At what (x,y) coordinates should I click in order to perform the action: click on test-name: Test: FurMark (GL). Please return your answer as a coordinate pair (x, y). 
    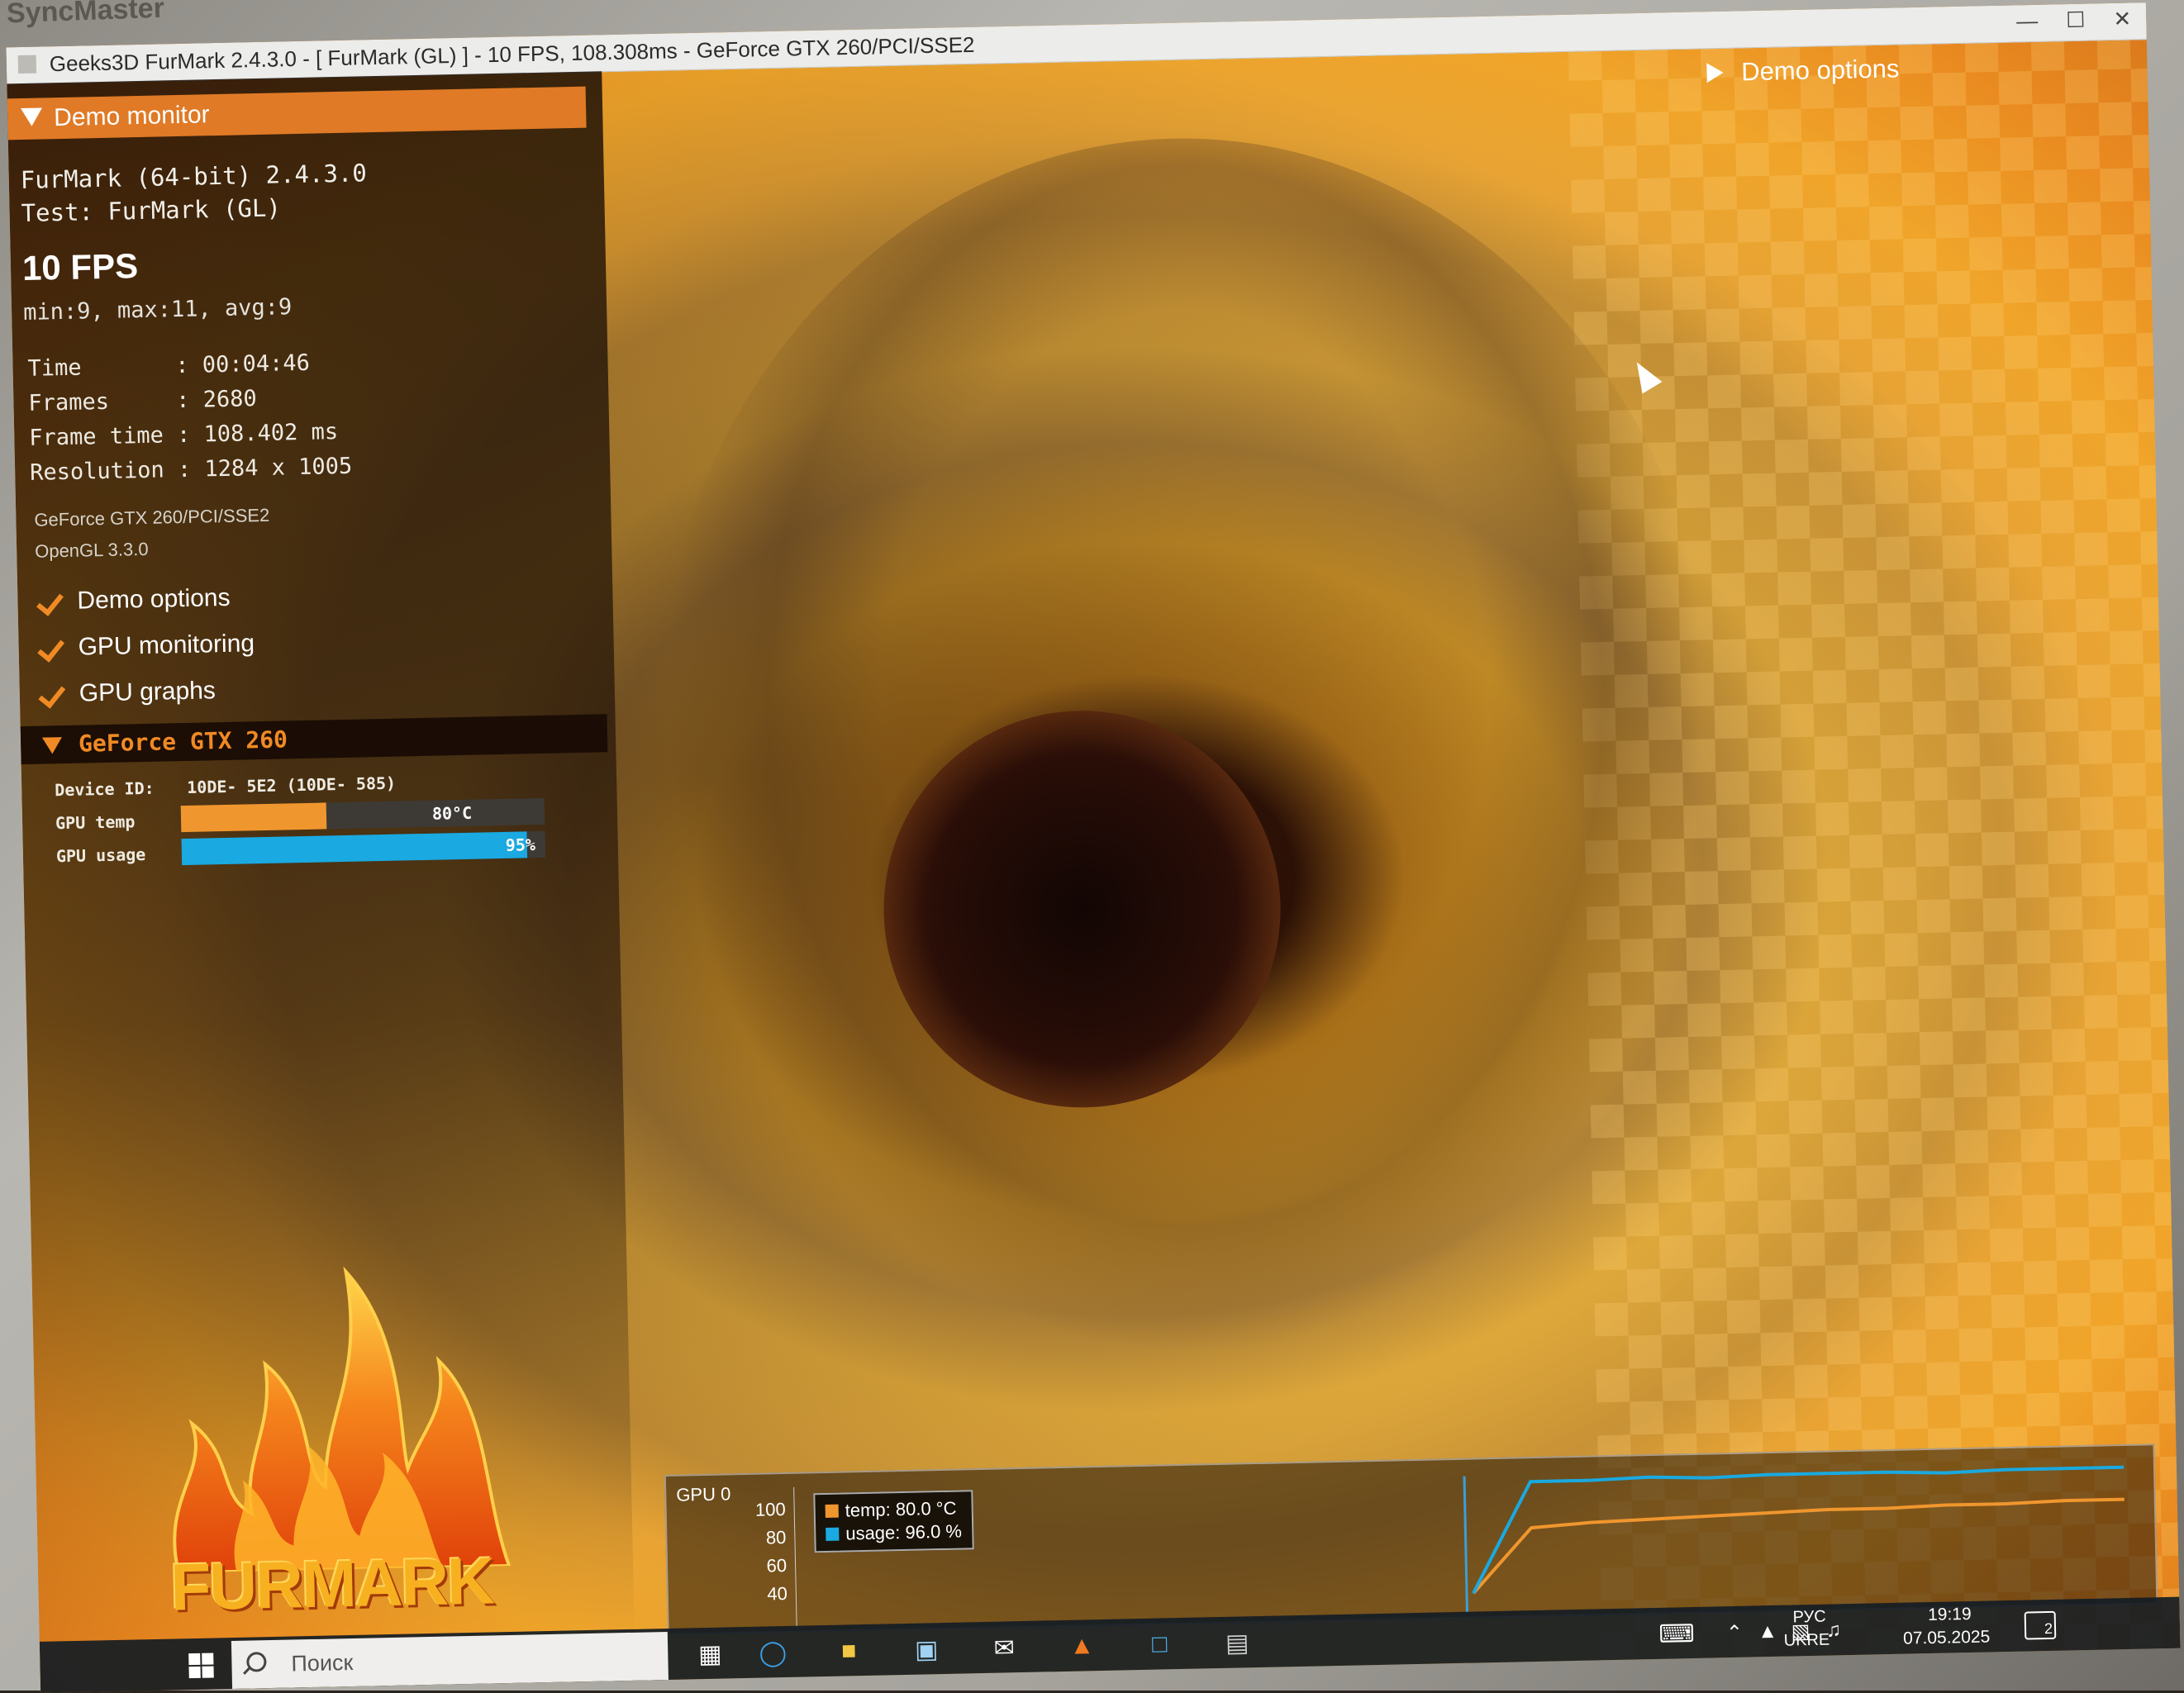
    Looking at the image, I should click on (151, 210).